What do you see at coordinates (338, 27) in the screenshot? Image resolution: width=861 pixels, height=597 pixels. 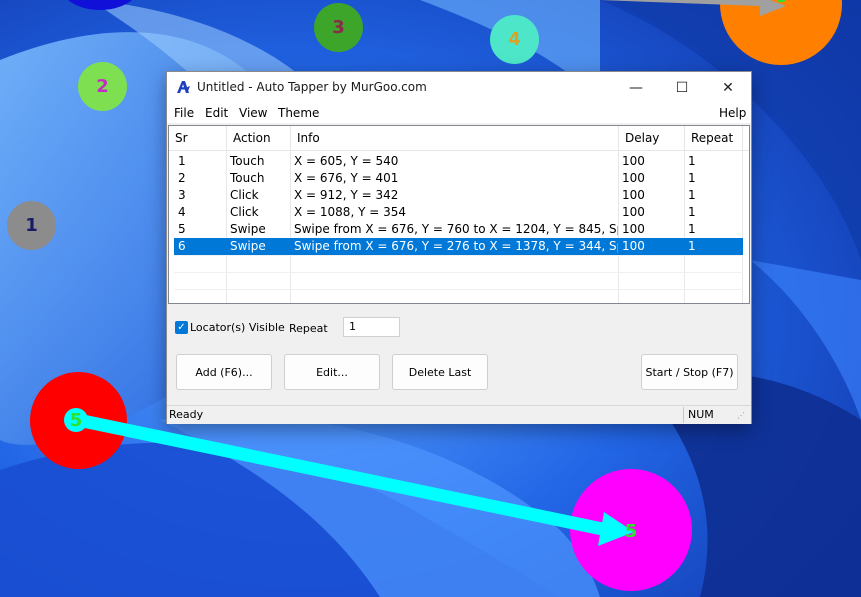 I see `locator-marker-3: 3` at bounding box center [338, 27].